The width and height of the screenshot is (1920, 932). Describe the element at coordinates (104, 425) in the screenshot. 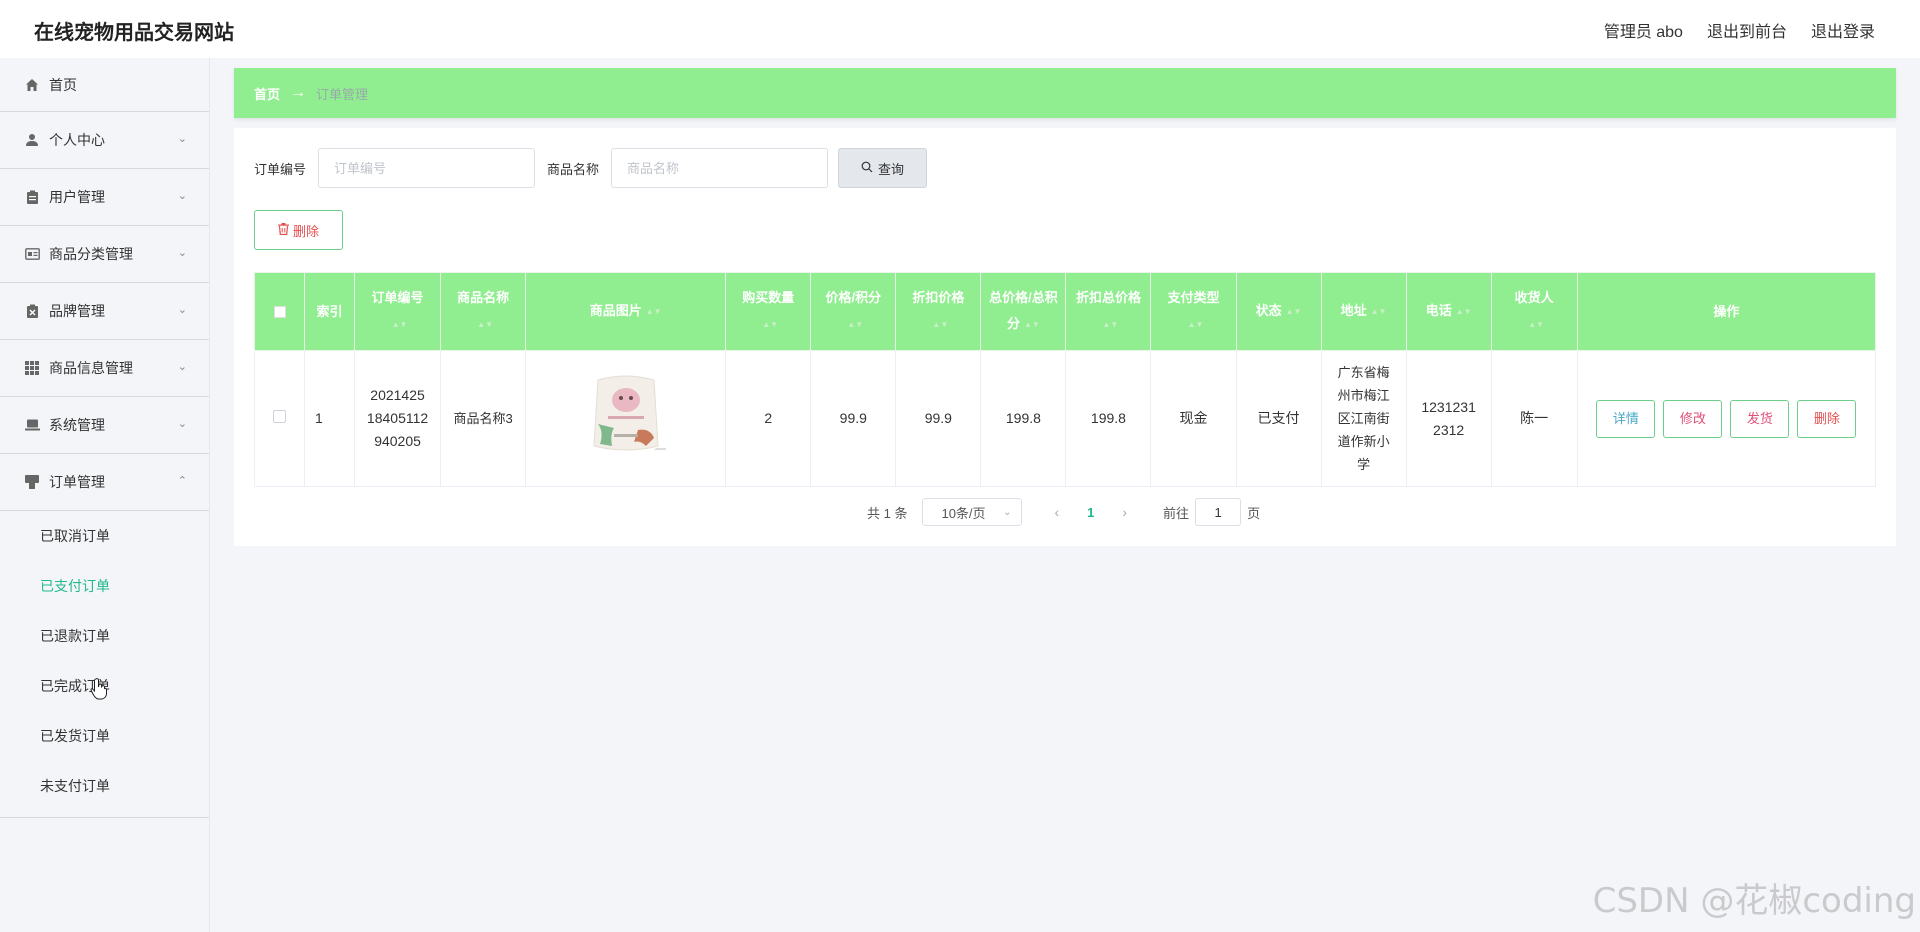

I see `sidebar-item-system-management: 系统管理 ⌄` at that location.